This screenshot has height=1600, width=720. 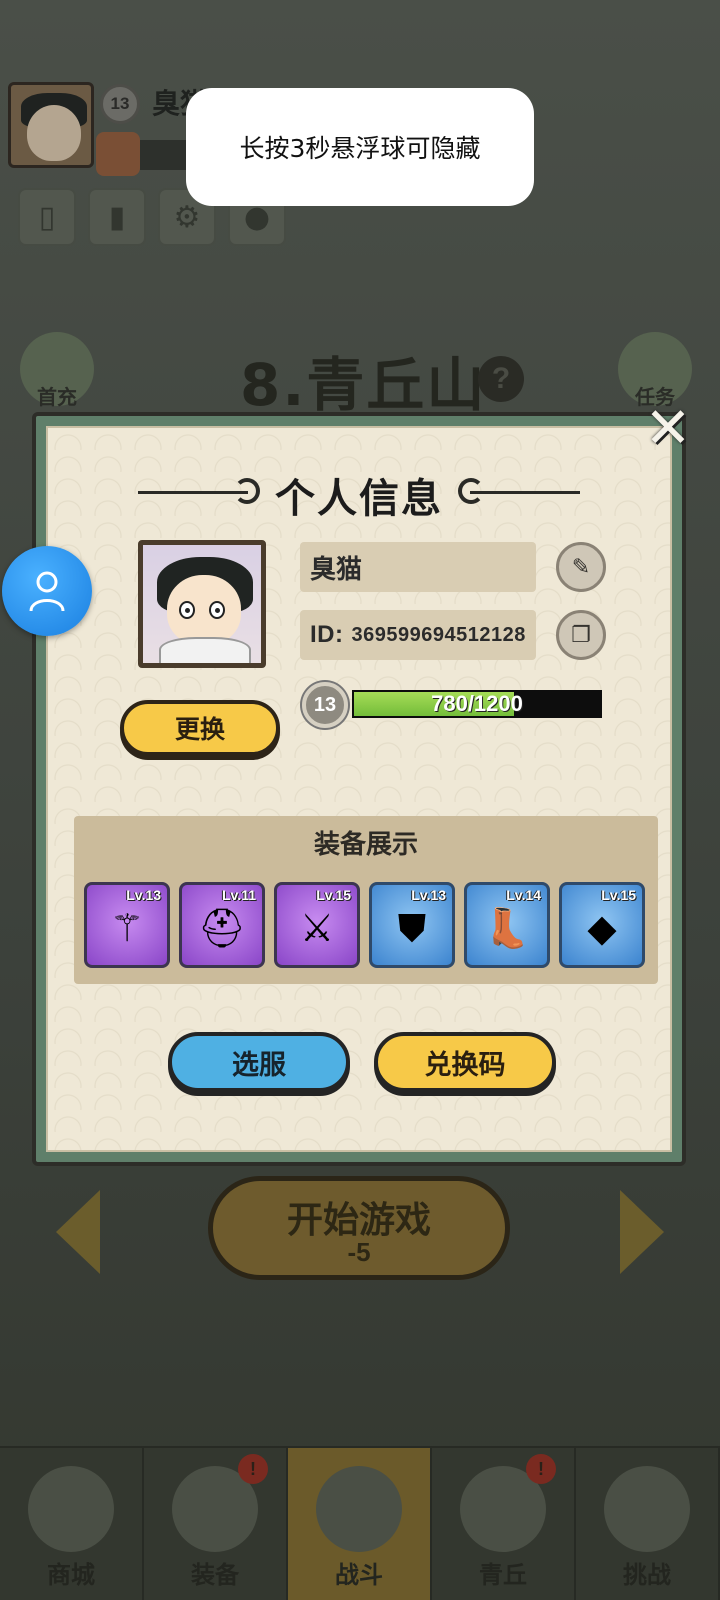 I want to click on equipment-slot: ⚔ Lv.15, so click(x=317, y=925).